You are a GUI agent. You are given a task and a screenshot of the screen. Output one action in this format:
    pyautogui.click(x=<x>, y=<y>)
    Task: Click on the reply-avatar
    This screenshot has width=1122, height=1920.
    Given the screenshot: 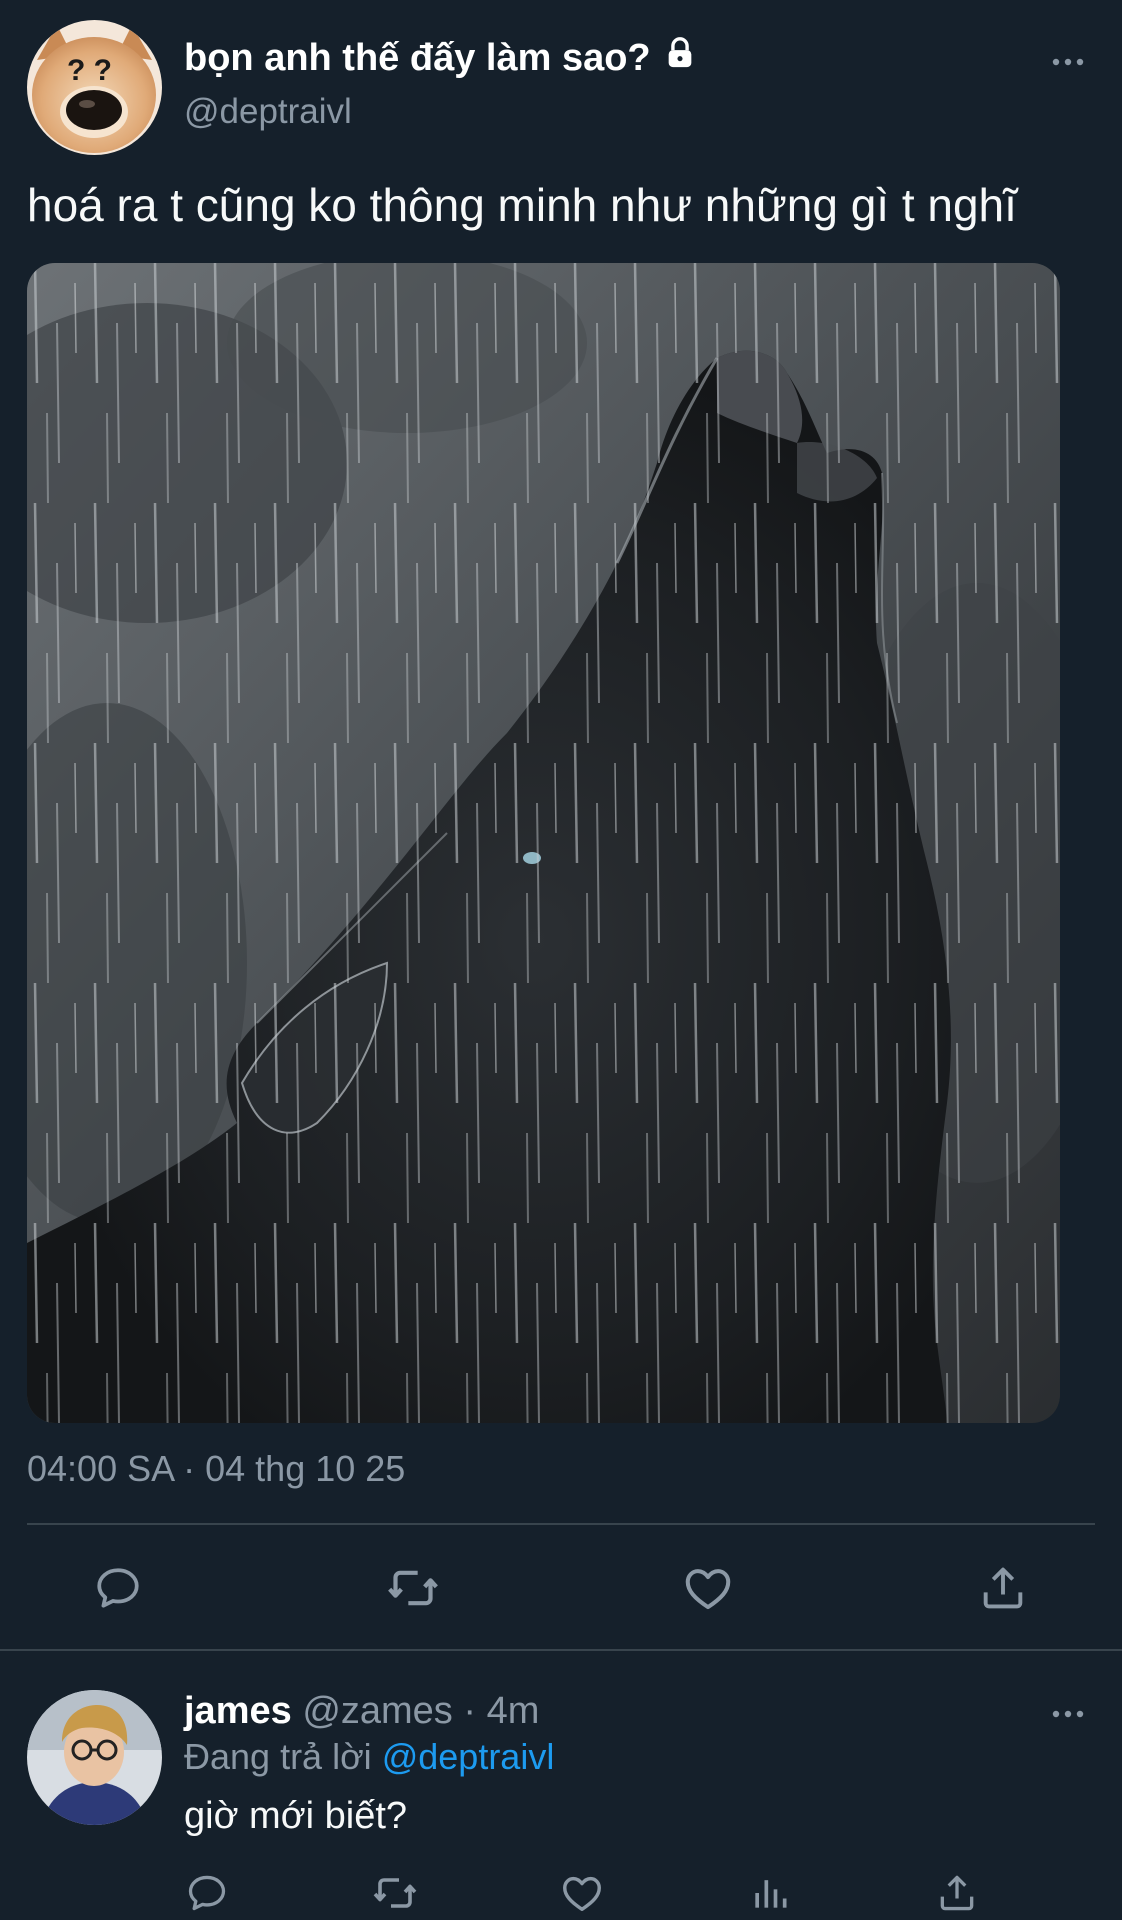 What is the action you would take?
    pyautogui.click(x=94, y=1757)
    